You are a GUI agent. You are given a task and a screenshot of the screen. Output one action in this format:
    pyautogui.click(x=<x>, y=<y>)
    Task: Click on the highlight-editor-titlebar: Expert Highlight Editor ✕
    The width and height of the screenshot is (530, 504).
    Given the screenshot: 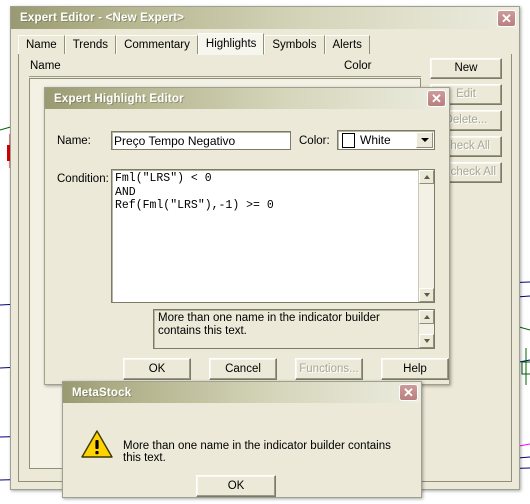 What is the action you would take?
    pyautogui.click(x=247, y=98)
    